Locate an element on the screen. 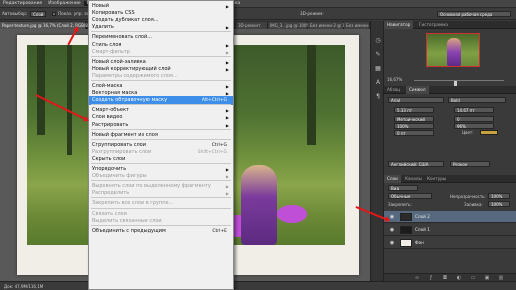 The image size is (516, 290). flowers is located at coordinates (292, 214).